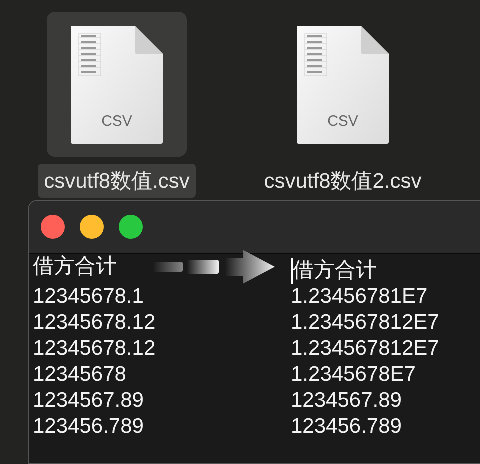 Image resolution: width=480 pixels, height=464 pixels. Describe the element at coordinates (214, 267) in the screenshot. I see `arrow-icon` at that location.